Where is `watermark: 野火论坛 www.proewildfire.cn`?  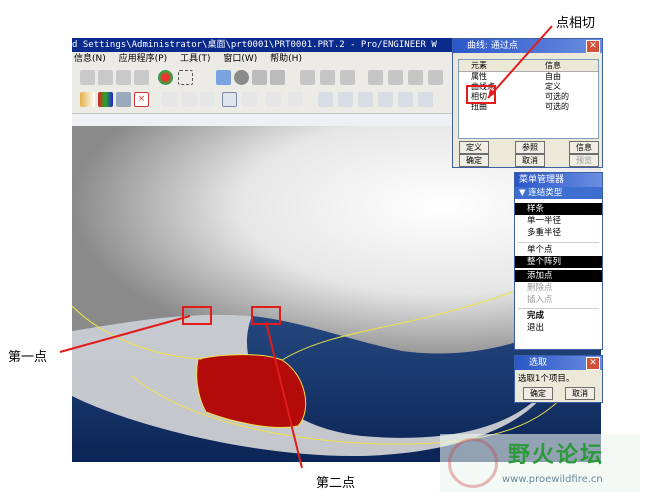
watermark: 野火论坛 www.proewildfire.cn is located at coordinates (540, 463).